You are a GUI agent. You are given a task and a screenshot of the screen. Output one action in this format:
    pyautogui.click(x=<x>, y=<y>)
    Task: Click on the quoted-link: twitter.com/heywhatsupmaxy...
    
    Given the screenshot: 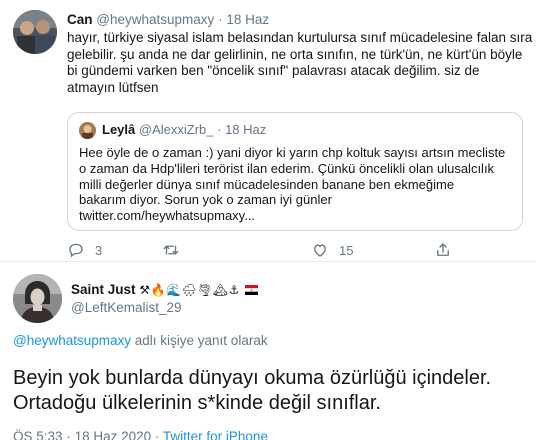 What is the action you would take?
    pyautogui.click(x=167, y=216)
    